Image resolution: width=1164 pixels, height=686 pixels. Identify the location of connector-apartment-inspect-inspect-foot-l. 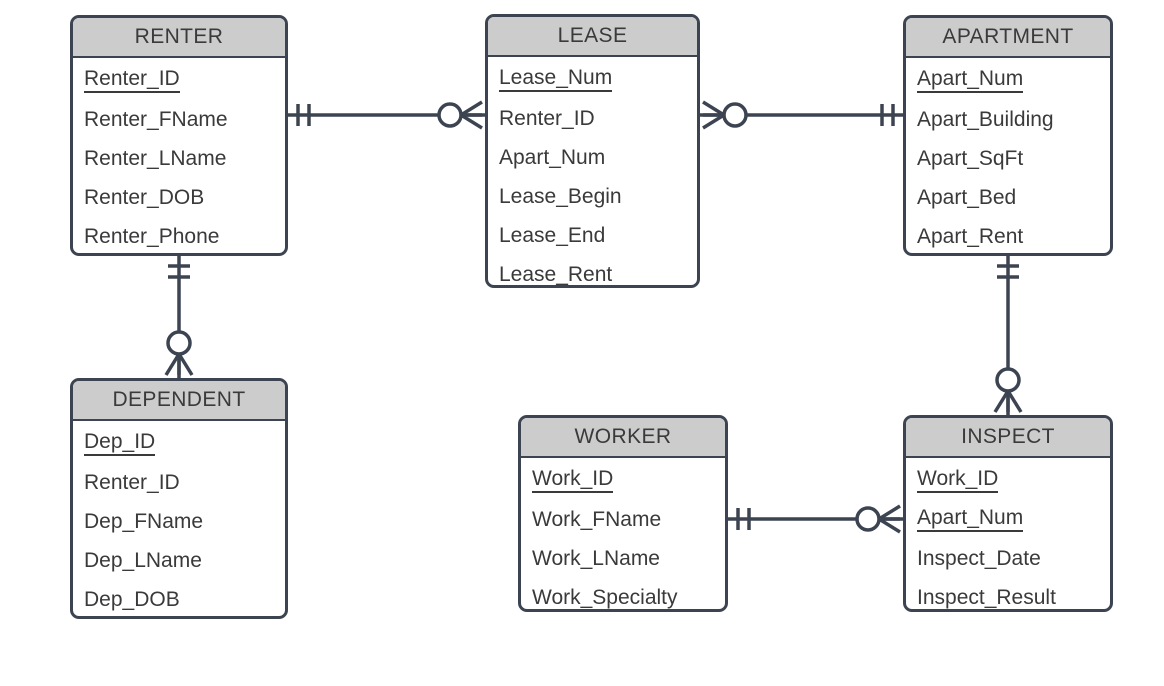
(1001, 401).